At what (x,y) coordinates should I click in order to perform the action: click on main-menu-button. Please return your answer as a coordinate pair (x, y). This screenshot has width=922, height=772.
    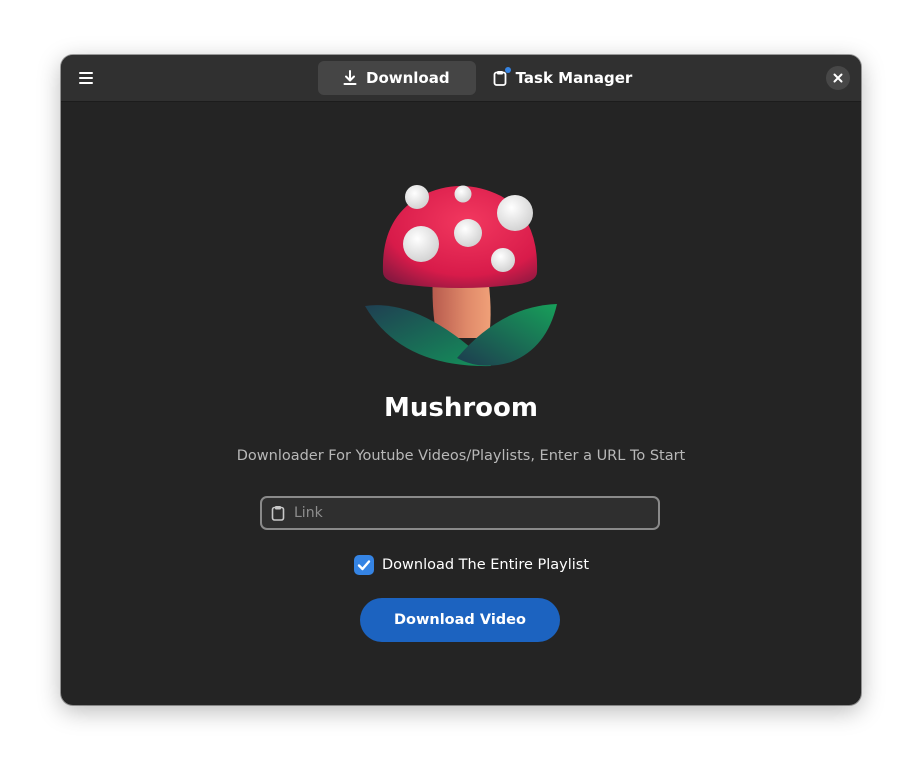
    Looking at the image, I should click on (86, 78).